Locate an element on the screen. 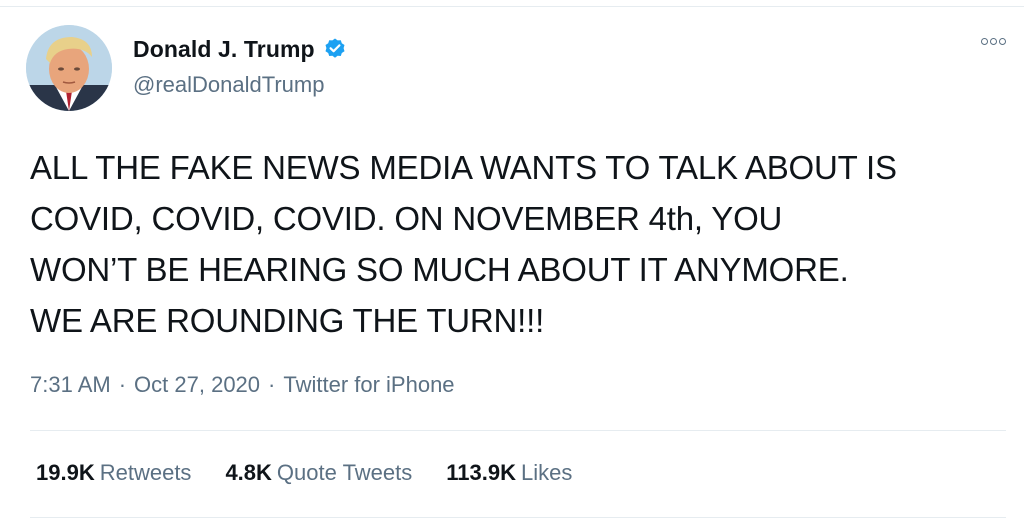 Image resolution: width=1024 pixels, height=527 pixels. tweet-source: Twitter for iPhone is located at coordinates (368, 385).